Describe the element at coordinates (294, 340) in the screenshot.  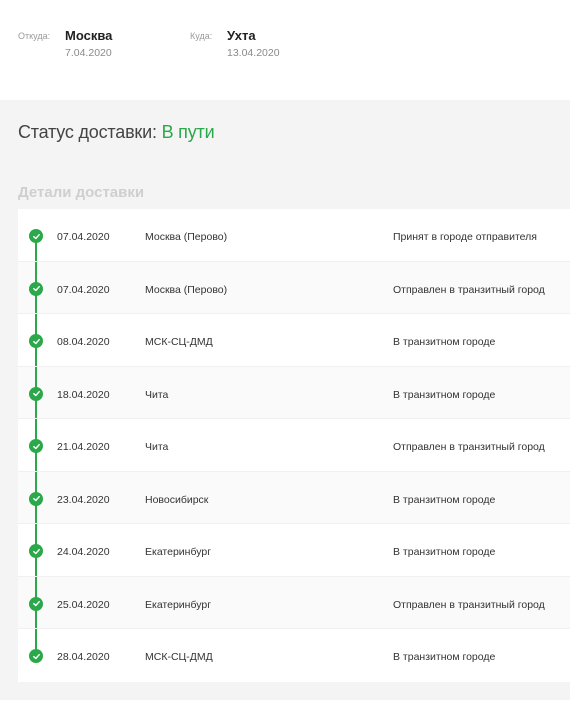
I see `timeline-row: 08.04.2020 МСК-СЦ-ДМД В транзитном городе` at that location.